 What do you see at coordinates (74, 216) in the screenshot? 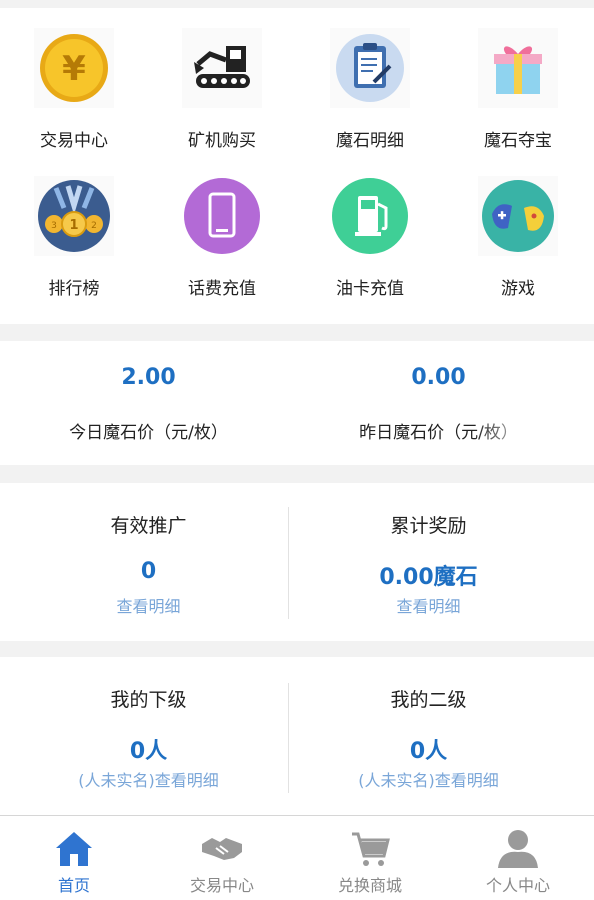
I see `medals-icon: 1 3 2` at bounding box center [74, 216].